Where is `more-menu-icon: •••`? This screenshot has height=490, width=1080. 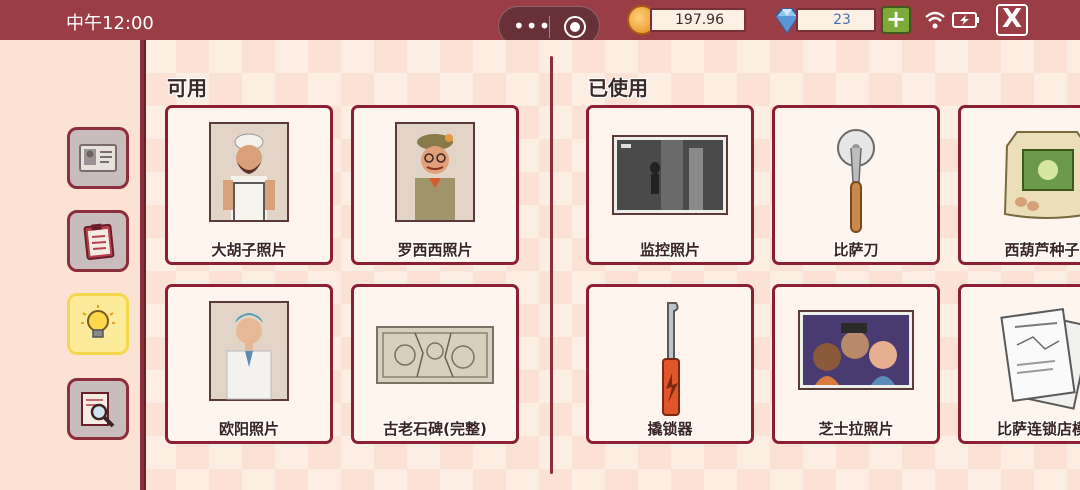 more-menu-icon: ••• is located at coordinates (532, 26).